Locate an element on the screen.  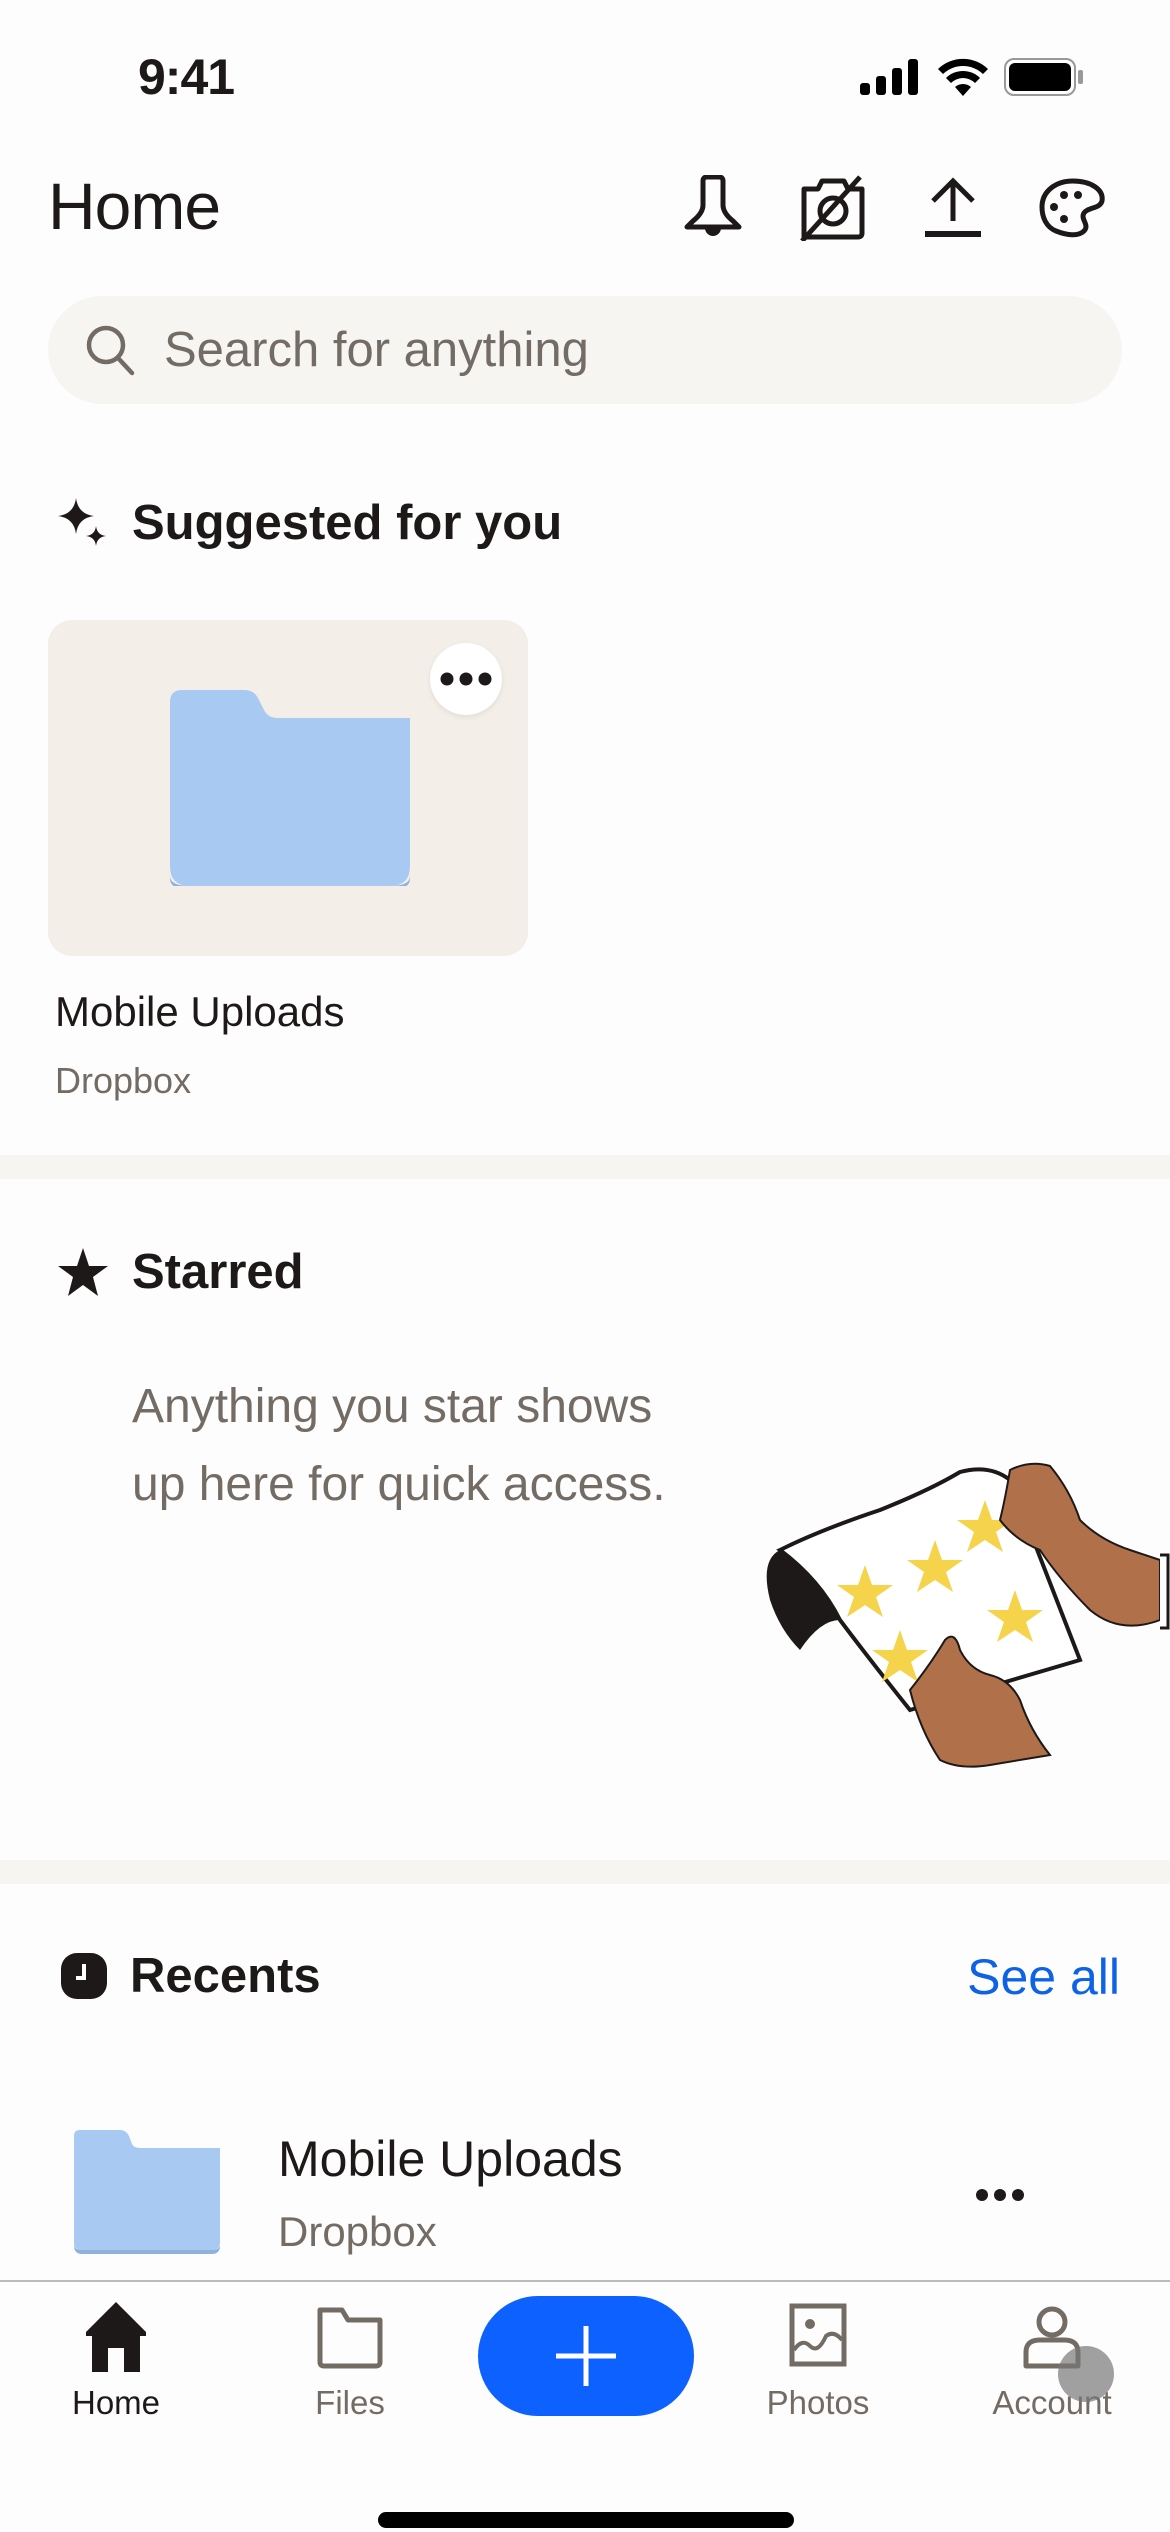
suggested-item-more-button is located at coordinates (466, 679).